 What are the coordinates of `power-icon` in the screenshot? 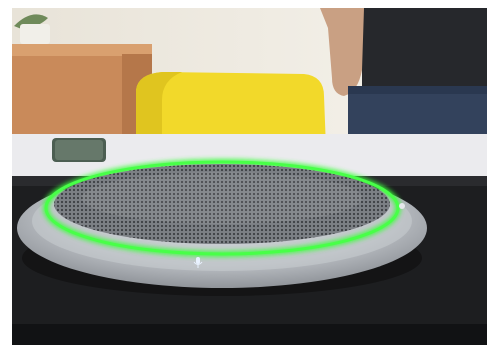 It's located at (402, 206).